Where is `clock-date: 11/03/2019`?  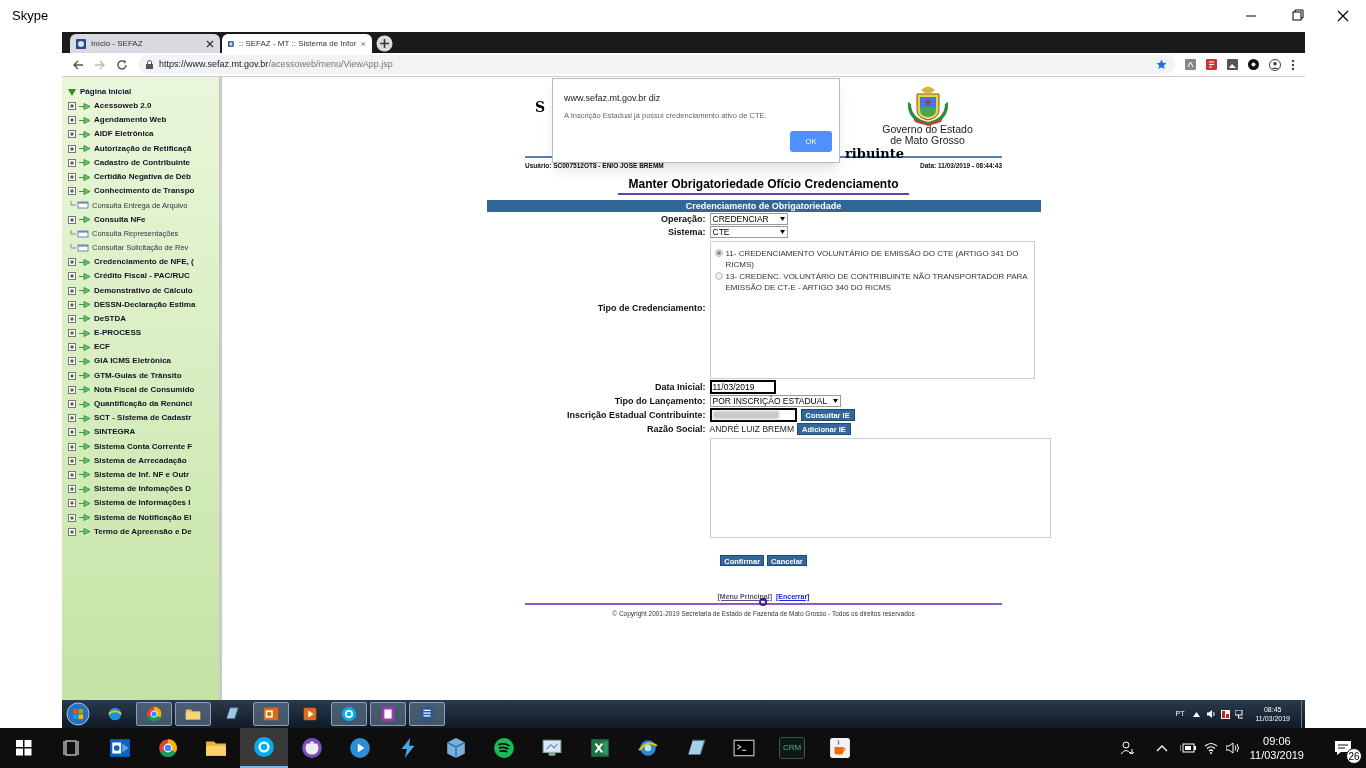
clock-date: 11/03/2019 is located at coordinates (1276, 755).